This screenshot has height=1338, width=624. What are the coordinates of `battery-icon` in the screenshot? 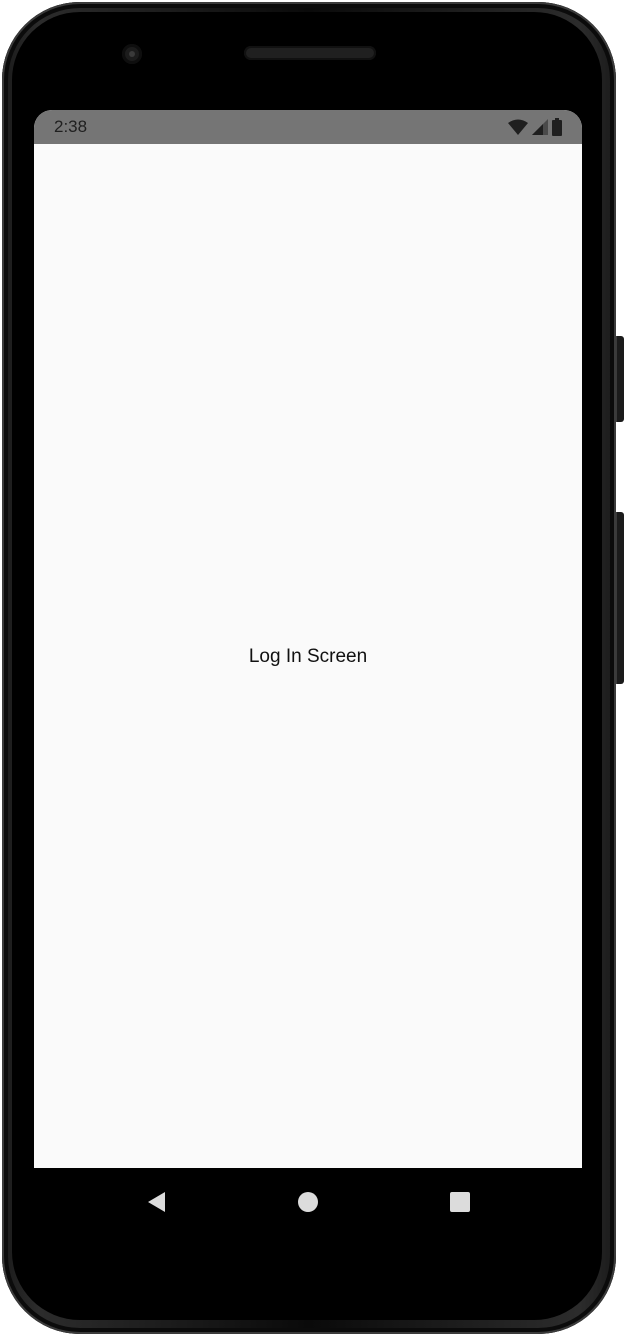 It's located at (557, 127).